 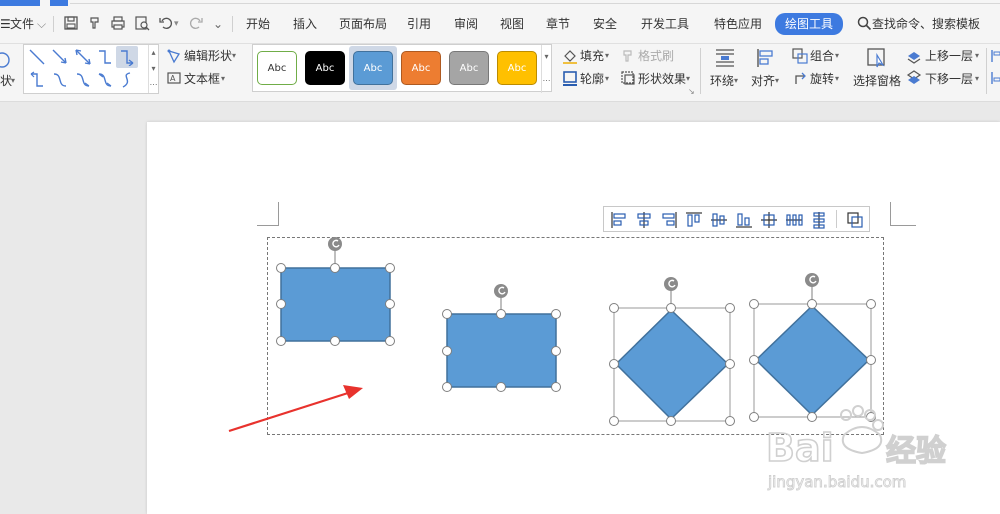 What do you see at coordinates (295, 409) in the screenshot?
I see `red-arrow-annotation` at bounding box center [295, 409].